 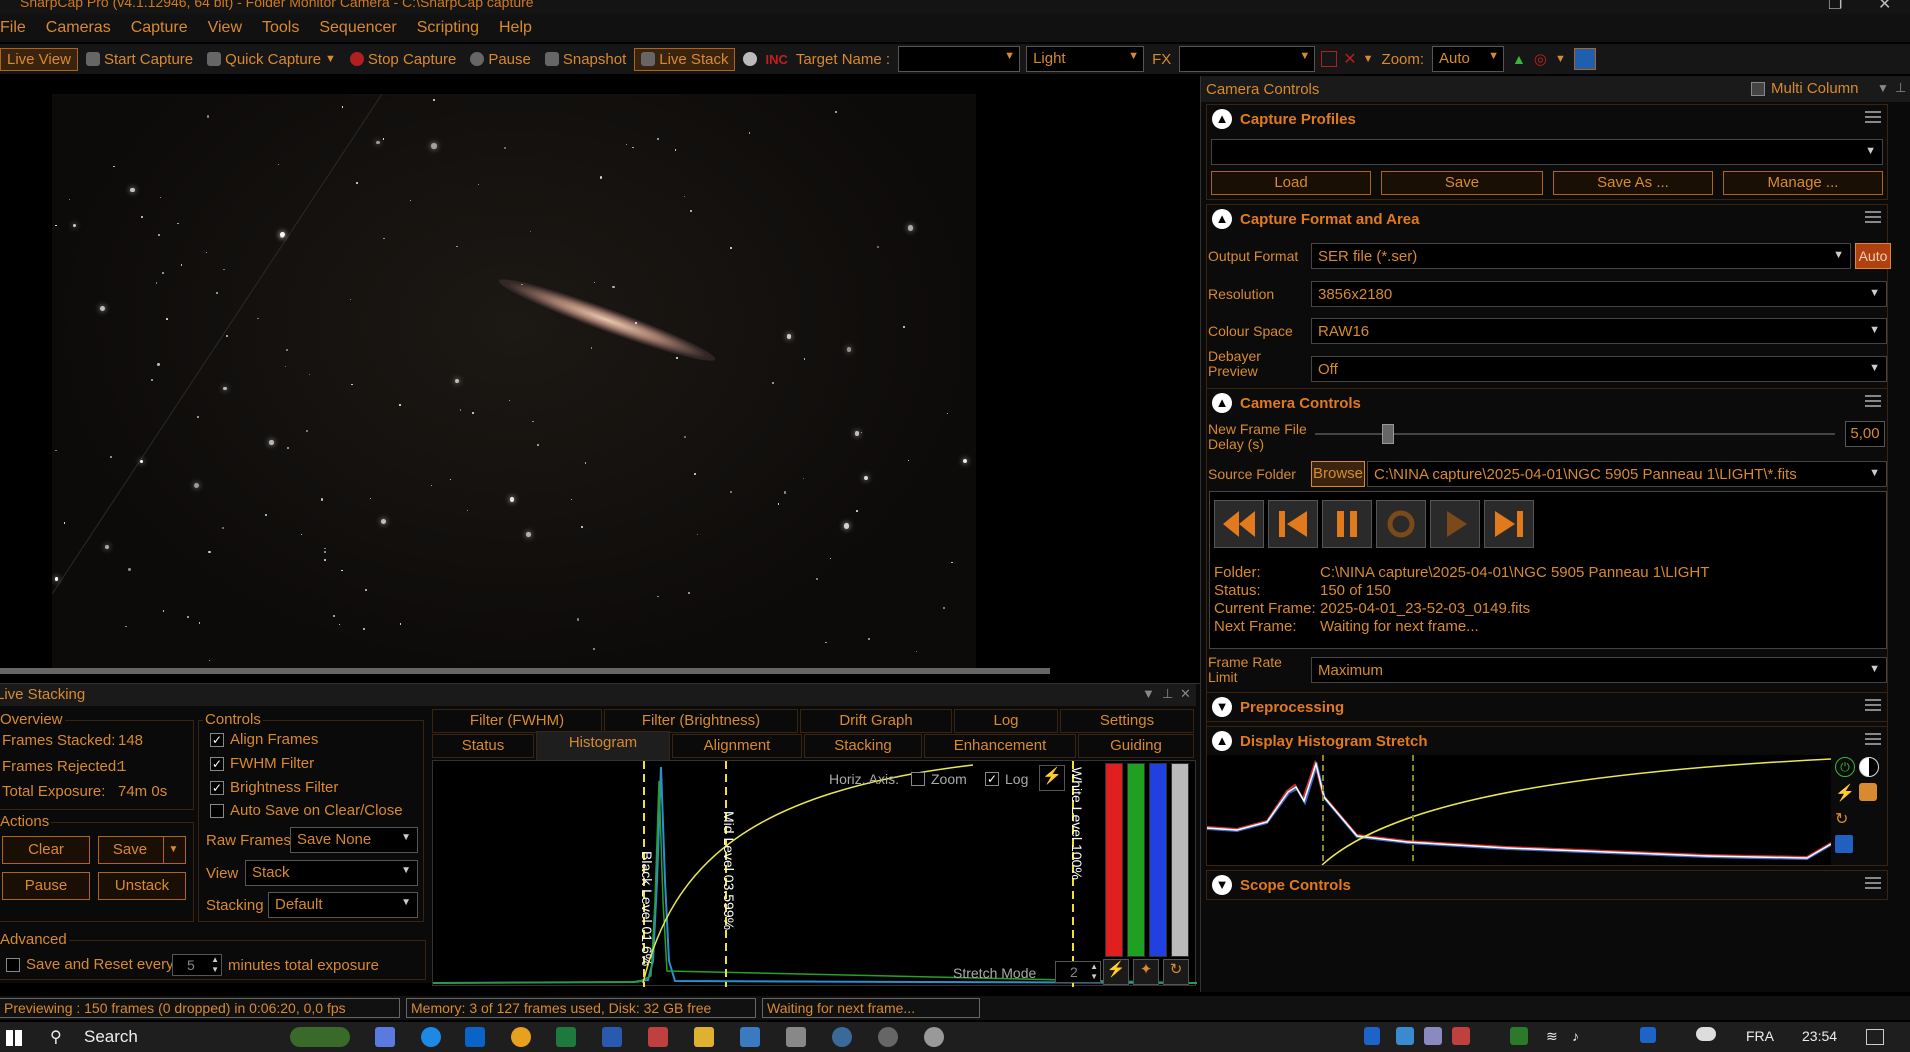 I want to click on raw-frames-select: Save None ▼, so click(x=354, y=840).